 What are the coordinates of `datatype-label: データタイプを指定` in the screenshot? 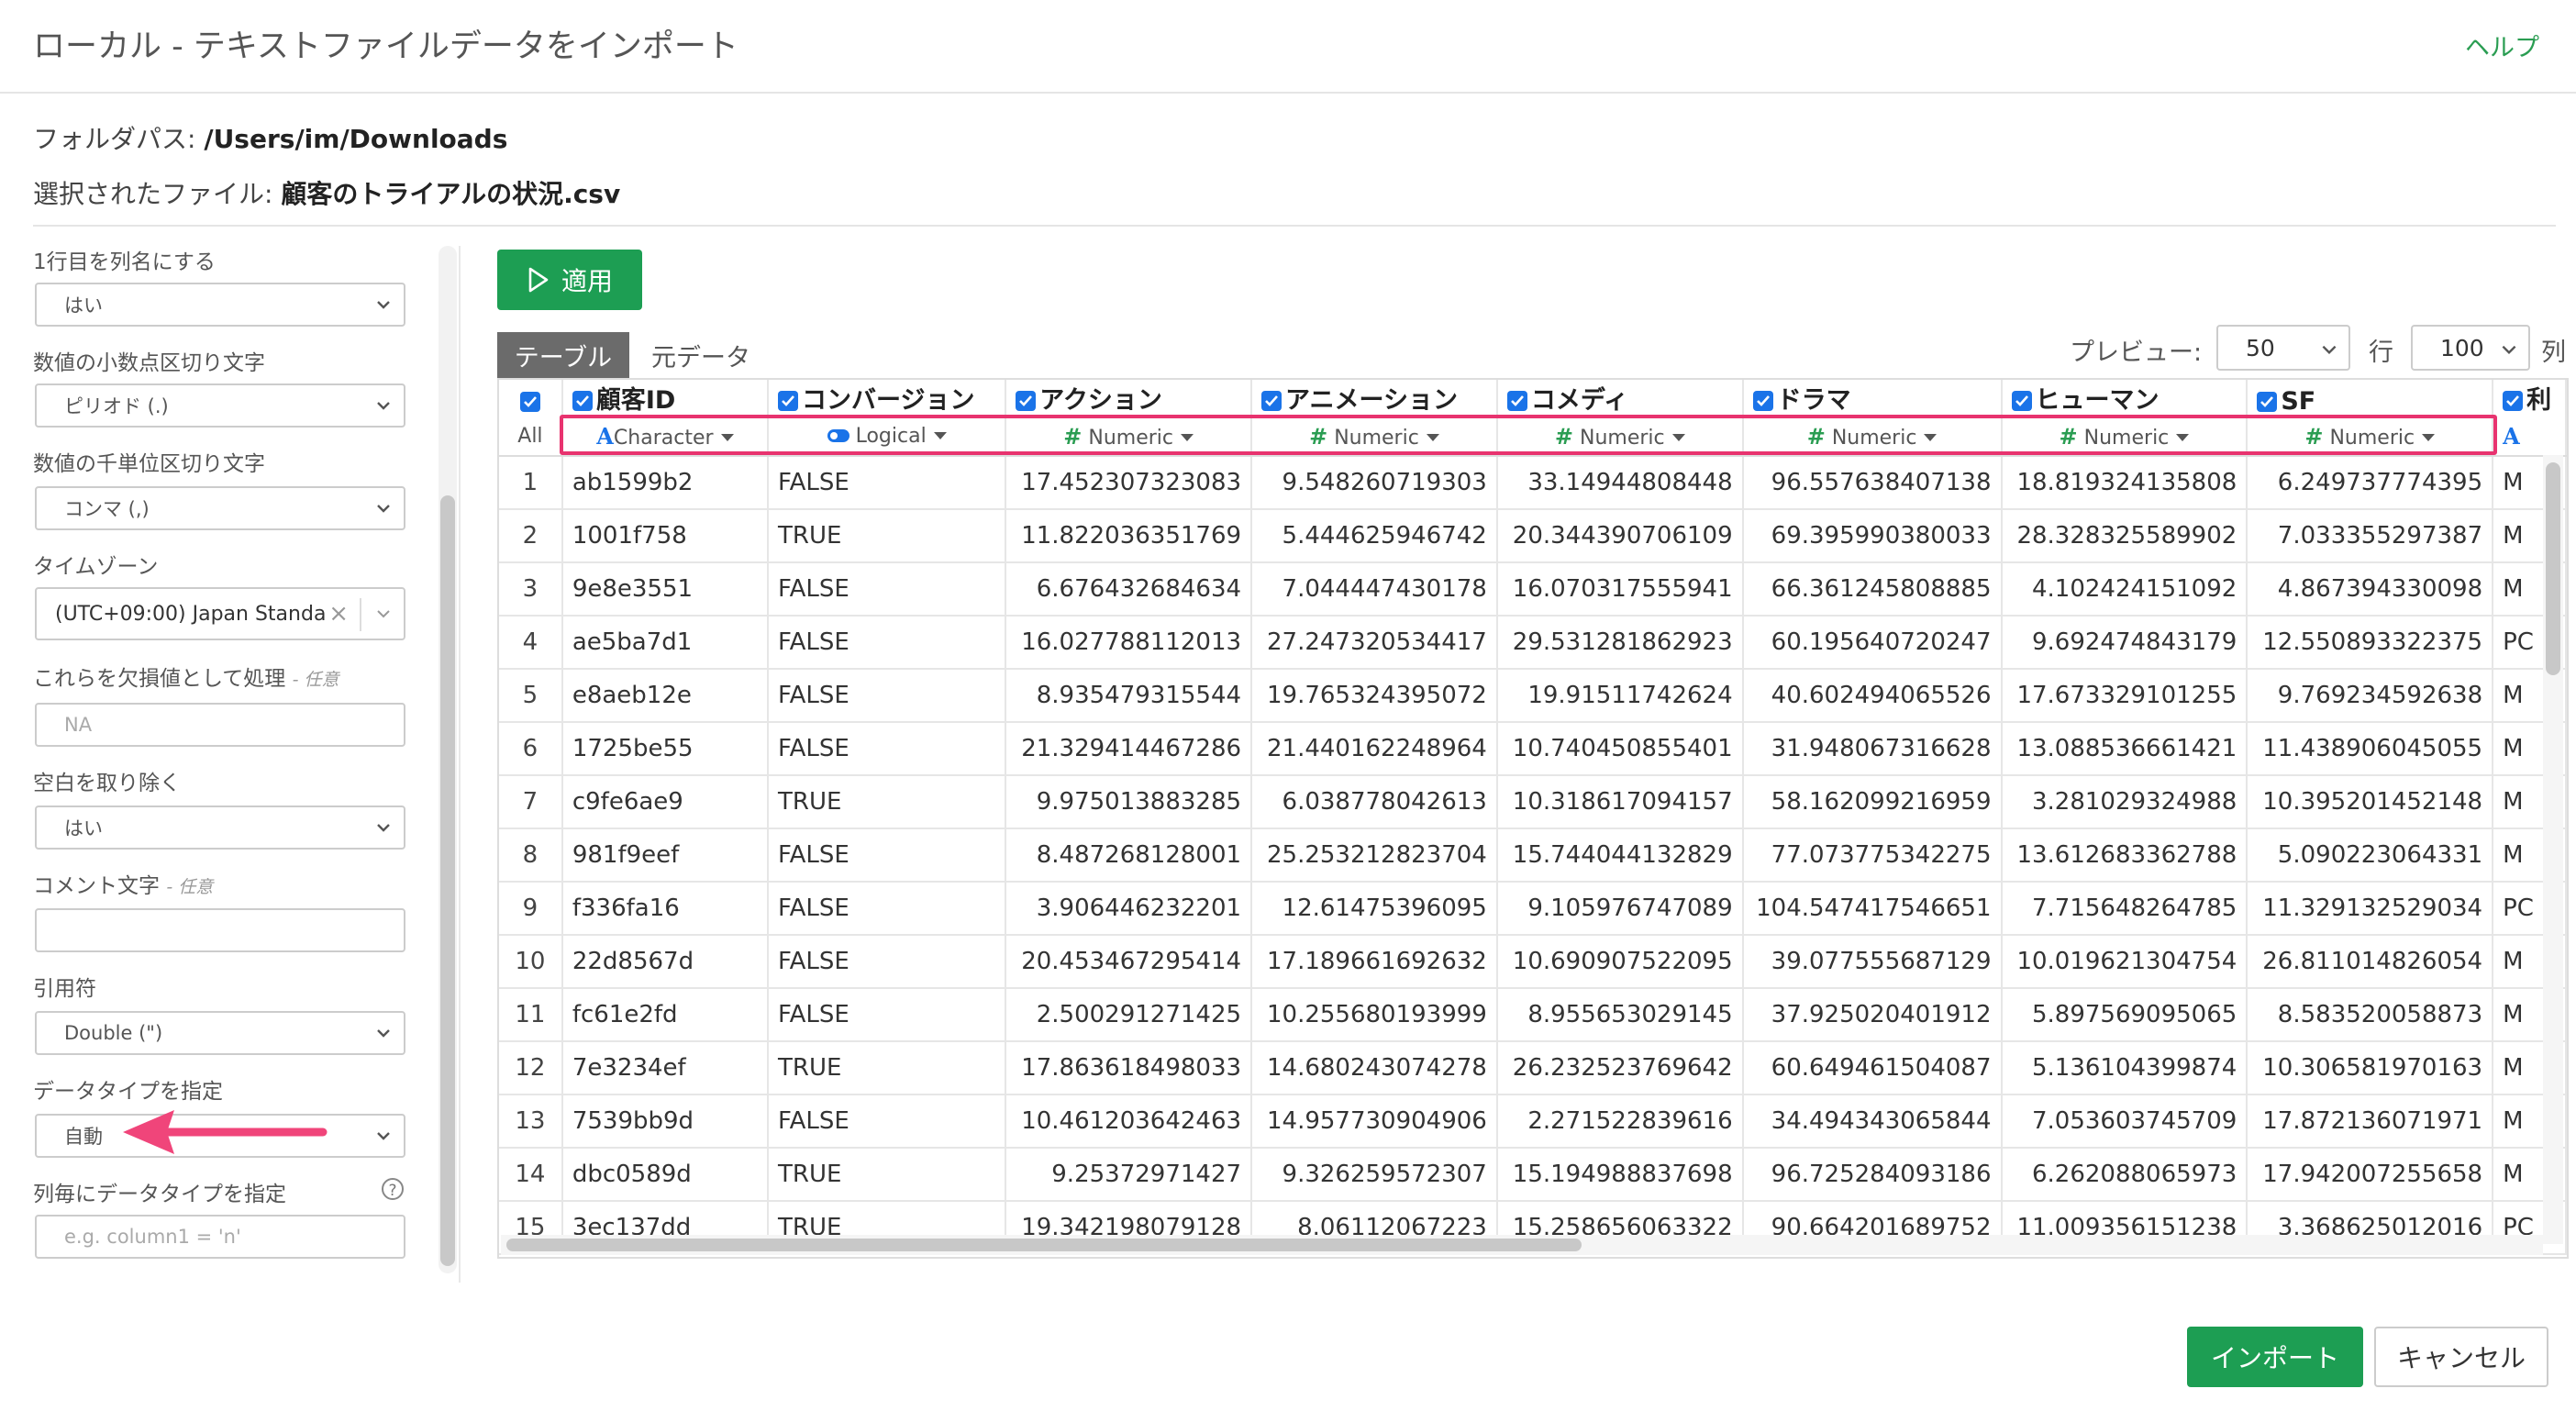 It's located at (128, 1092).